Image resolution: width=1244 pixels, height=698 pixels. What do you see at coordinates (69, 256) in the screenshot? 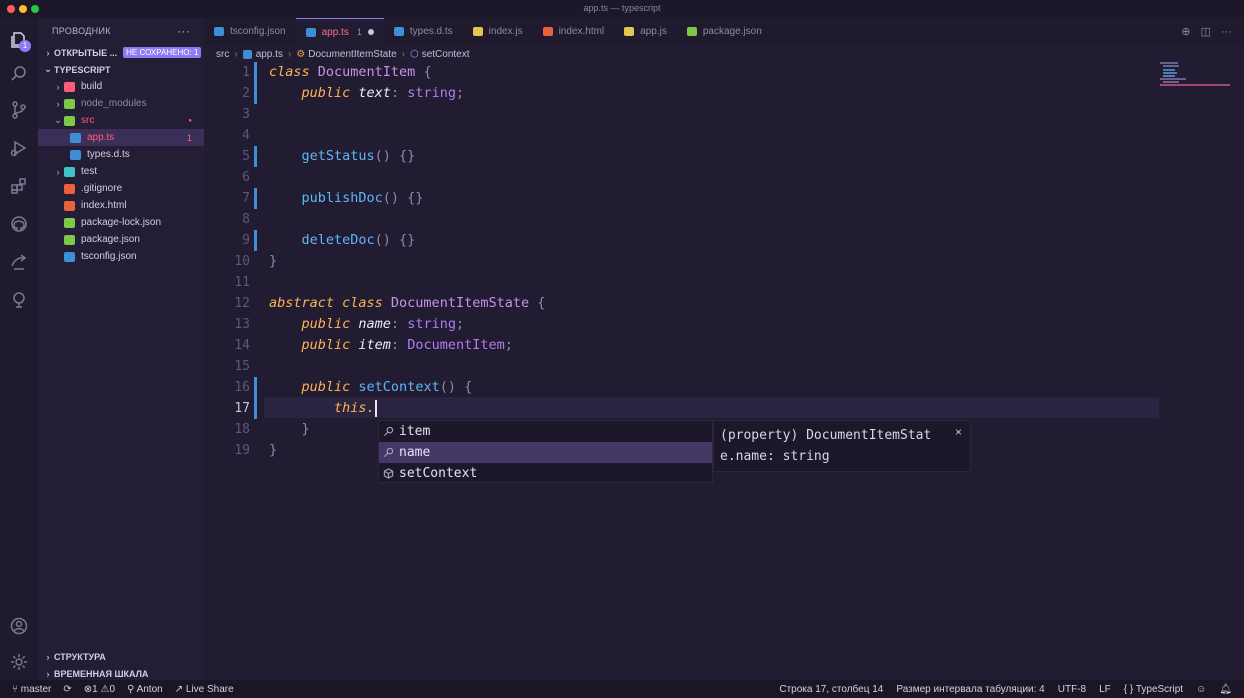
I see `ts-file-icon` at bounding box center [69, 256].